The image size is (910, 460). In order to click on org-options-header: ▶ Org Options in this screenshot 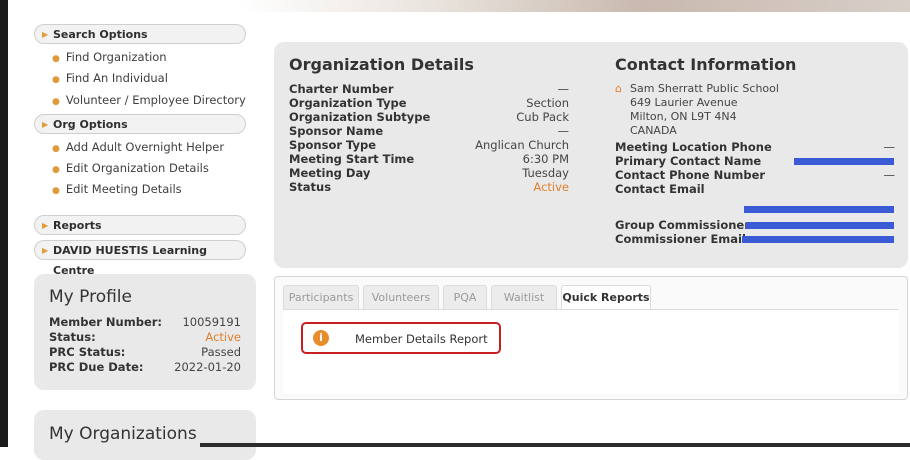, I will do `click(140, 124)`.